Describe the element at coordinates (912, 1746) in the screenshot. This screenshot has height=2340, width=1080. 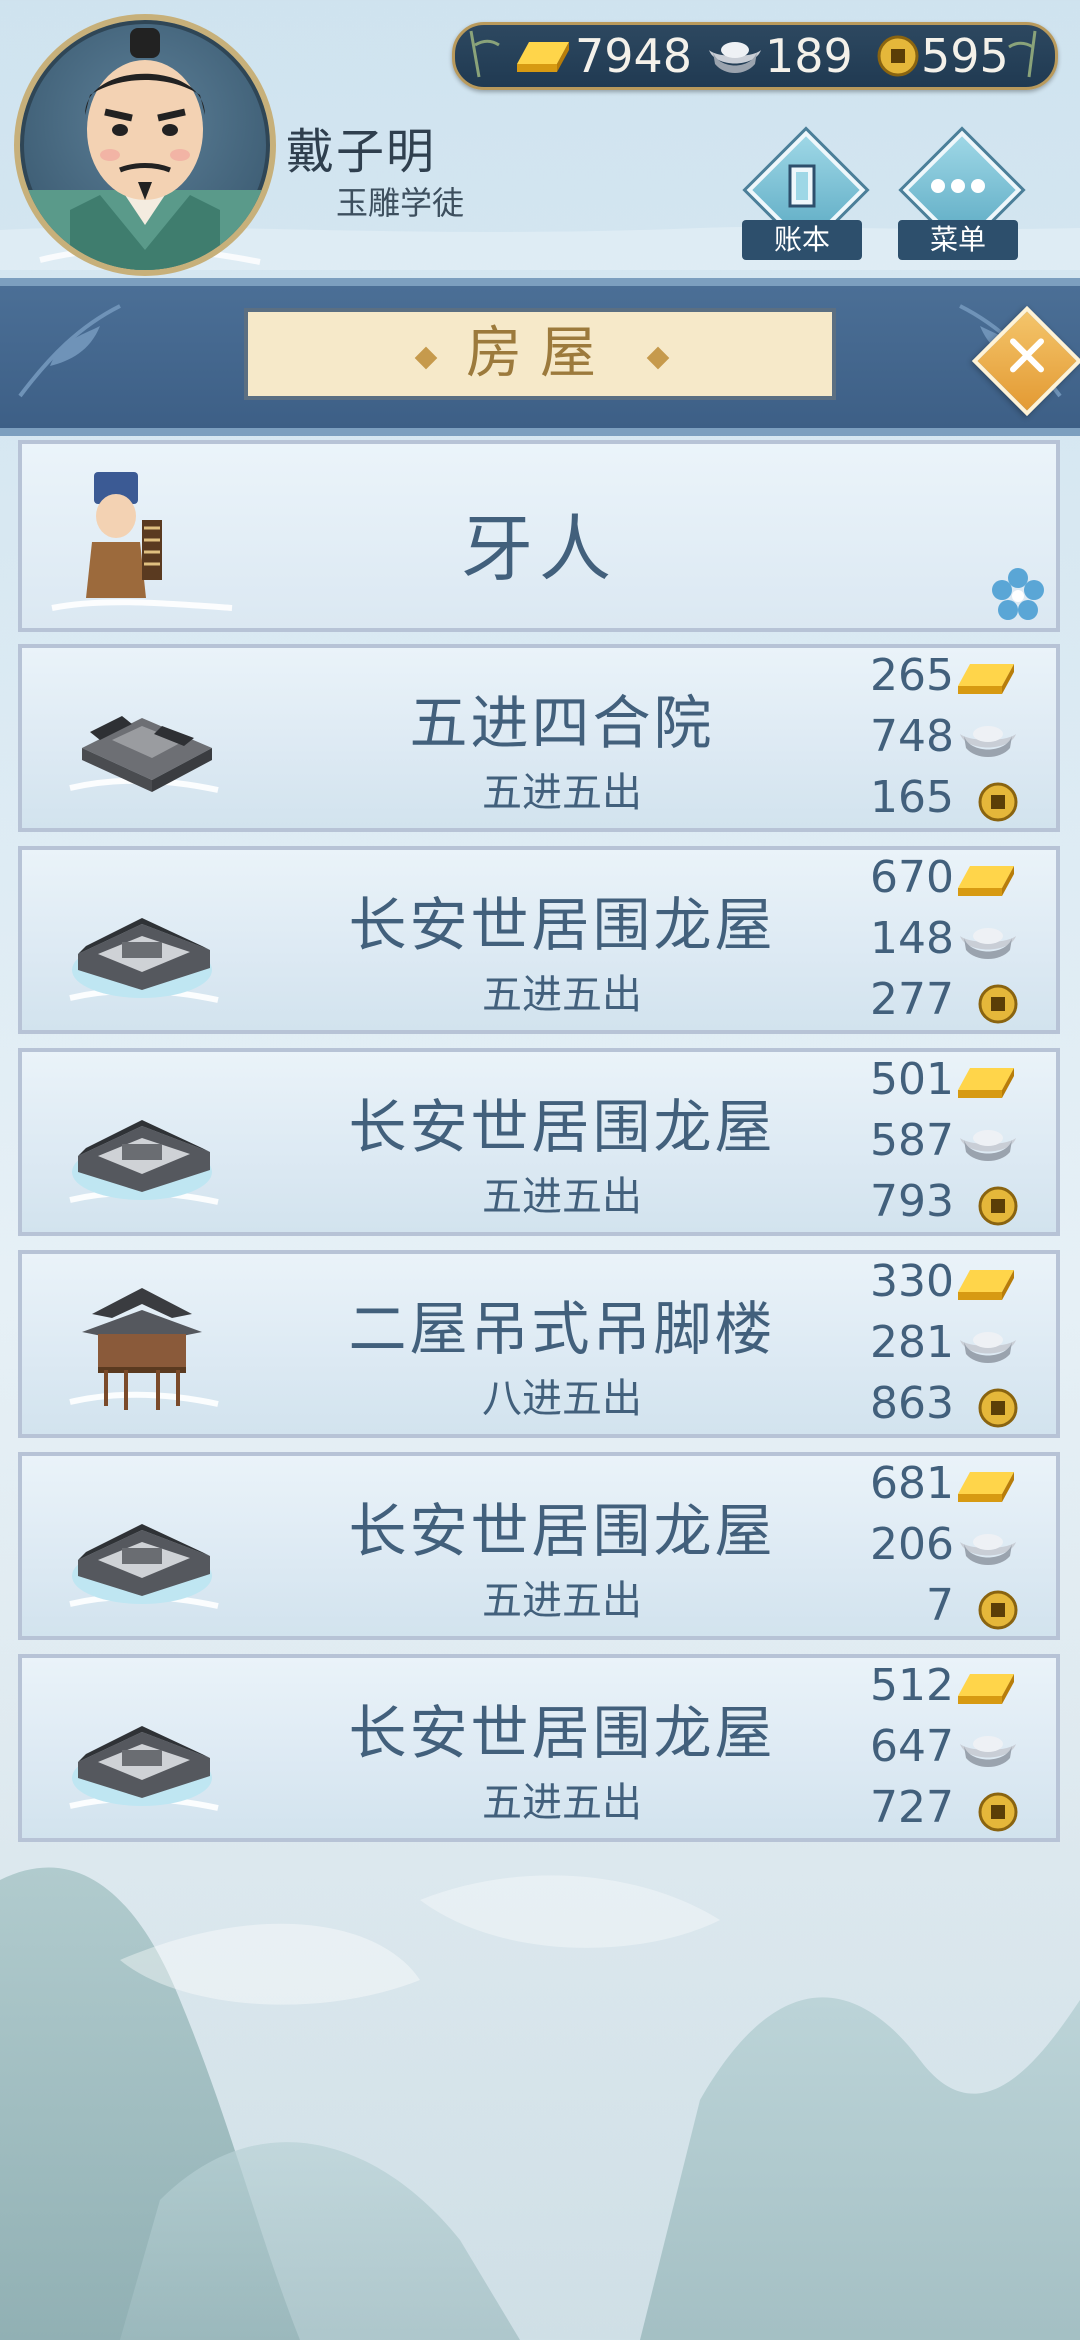
I see `silver-price: 647` at that location.